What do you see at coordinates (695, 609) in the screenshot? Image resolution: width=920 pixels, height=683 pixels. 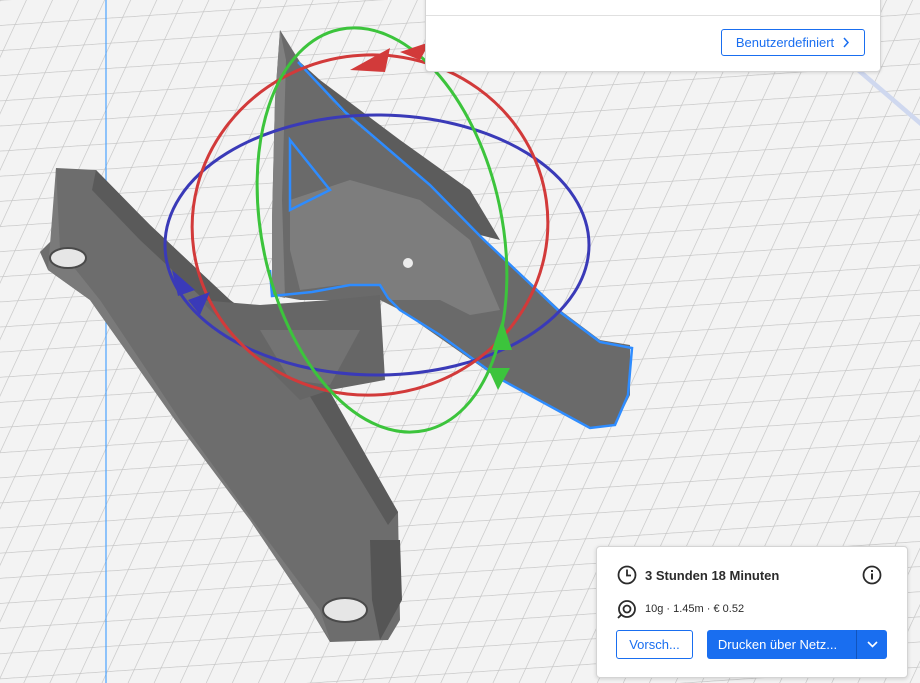 I see `material-info: 10g · 1.45m · € 0.52` at bounding box center [695, 609].